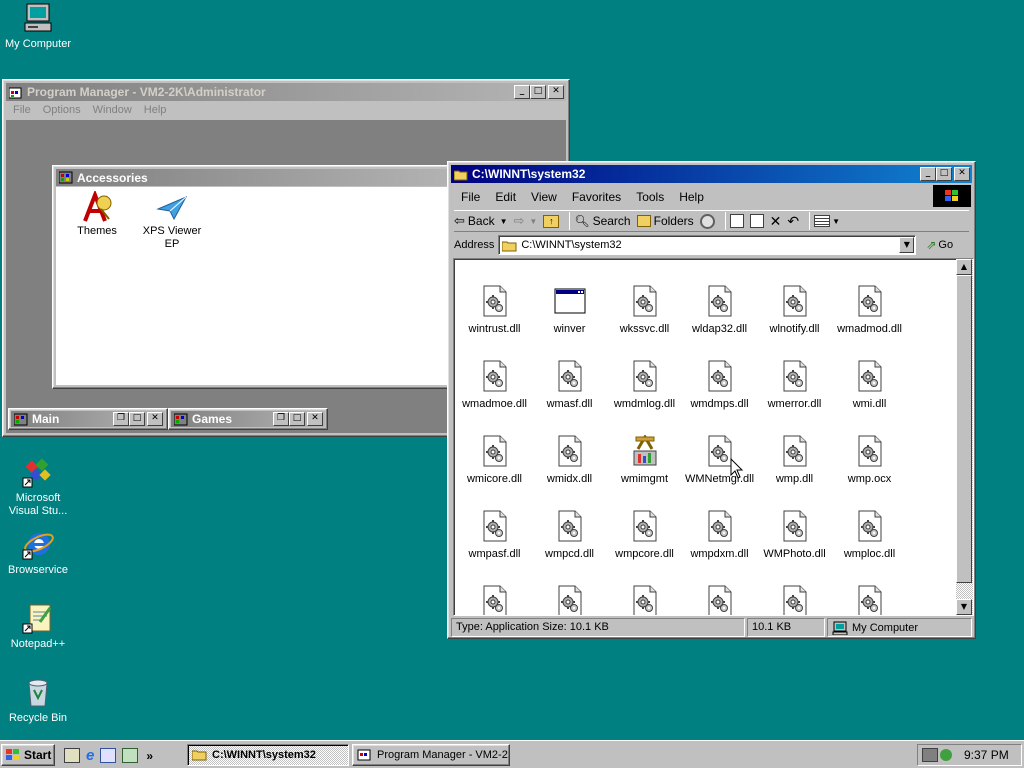 This screenshot has width=1024, height=768. I want to click on file-item: wkssvc.dll, so click(644, 310).